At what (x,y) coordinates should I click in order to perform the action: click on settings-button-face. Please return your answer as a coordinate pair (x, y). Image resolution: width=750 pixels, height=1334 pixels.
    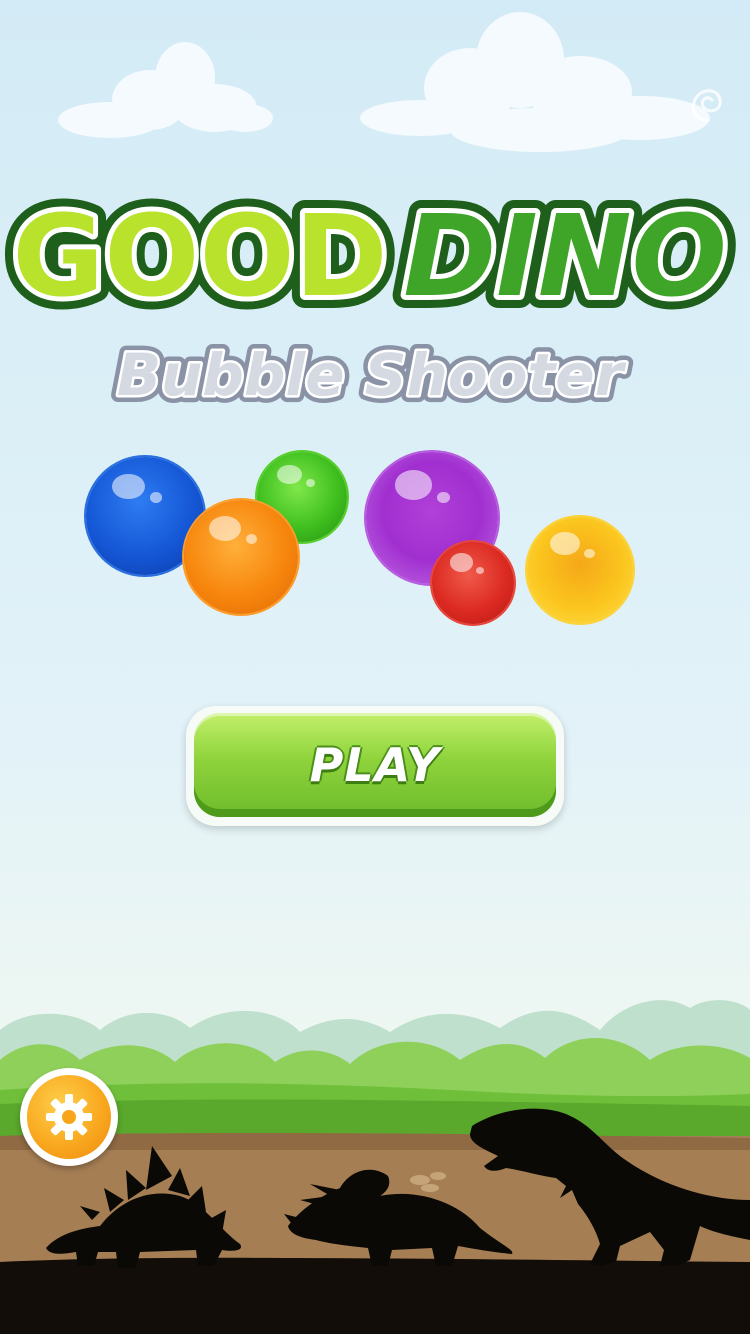
    Looking at the image, I should click on (69, 1117).